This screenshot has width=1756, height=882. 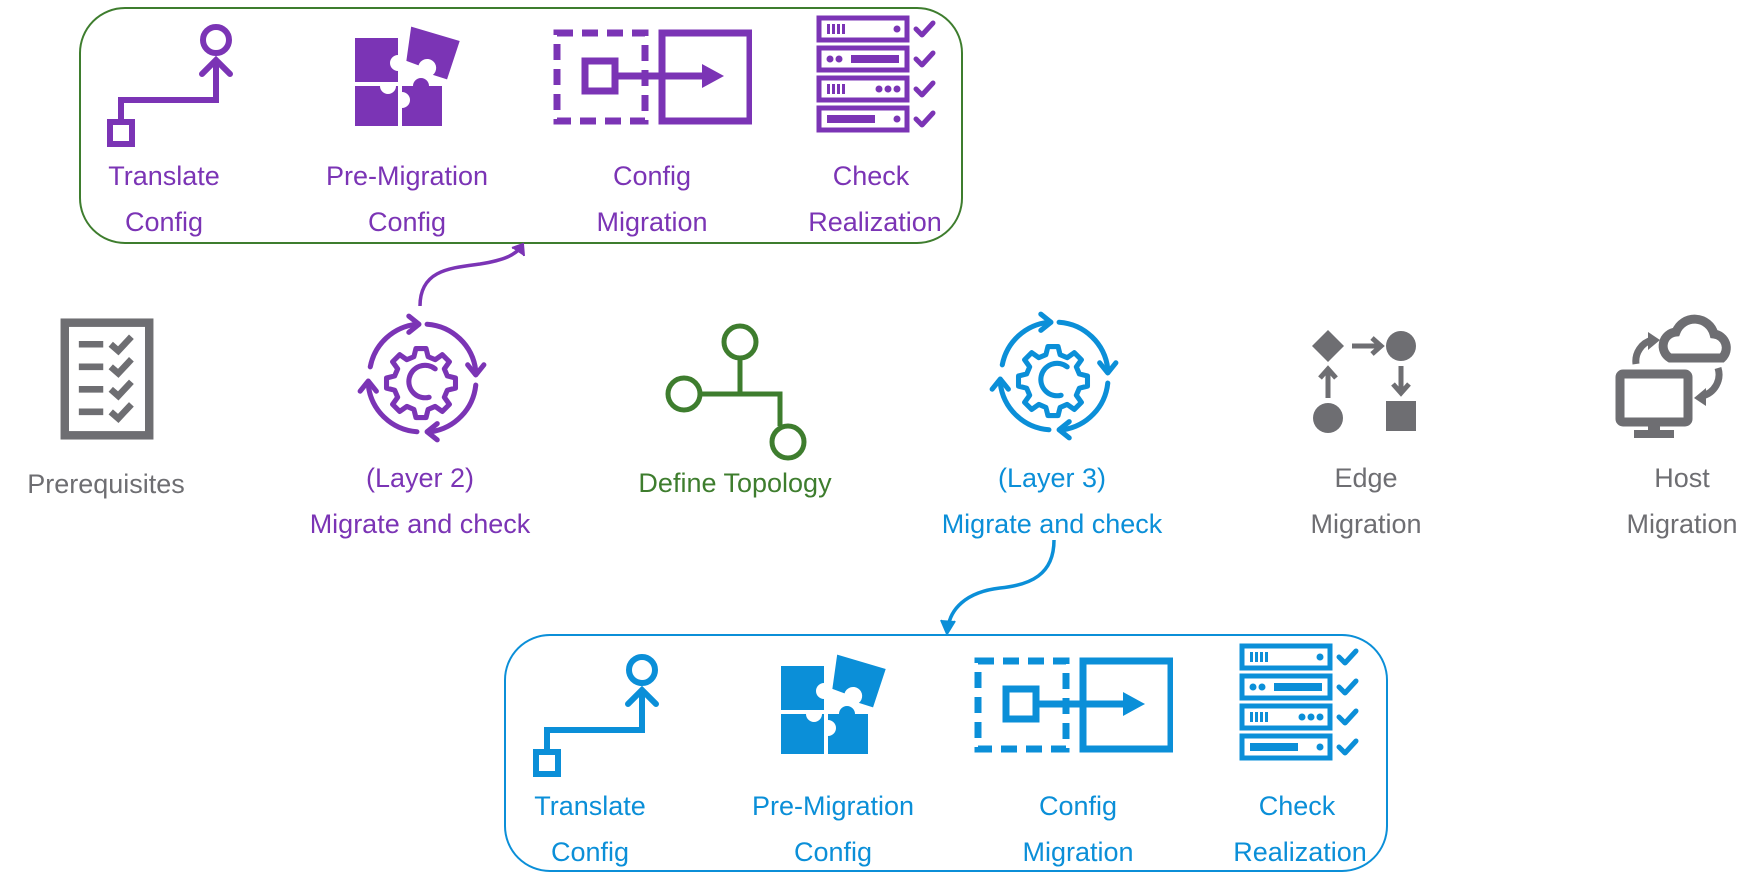 I want to click on step-label: Realization, so click(x=1300, y=852).